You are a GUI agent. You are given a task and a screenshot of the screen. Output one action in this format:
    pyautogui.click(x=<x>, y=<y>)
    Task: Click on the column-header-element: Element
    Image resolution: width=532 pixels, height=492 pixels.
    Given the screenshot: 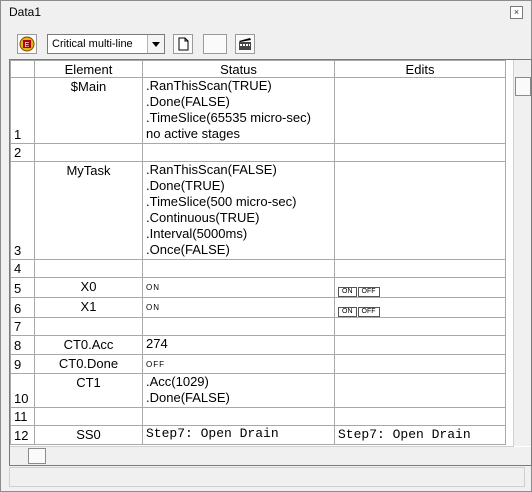 What is the action you would take?
    pyautogui.click(x=88, y=69)
    